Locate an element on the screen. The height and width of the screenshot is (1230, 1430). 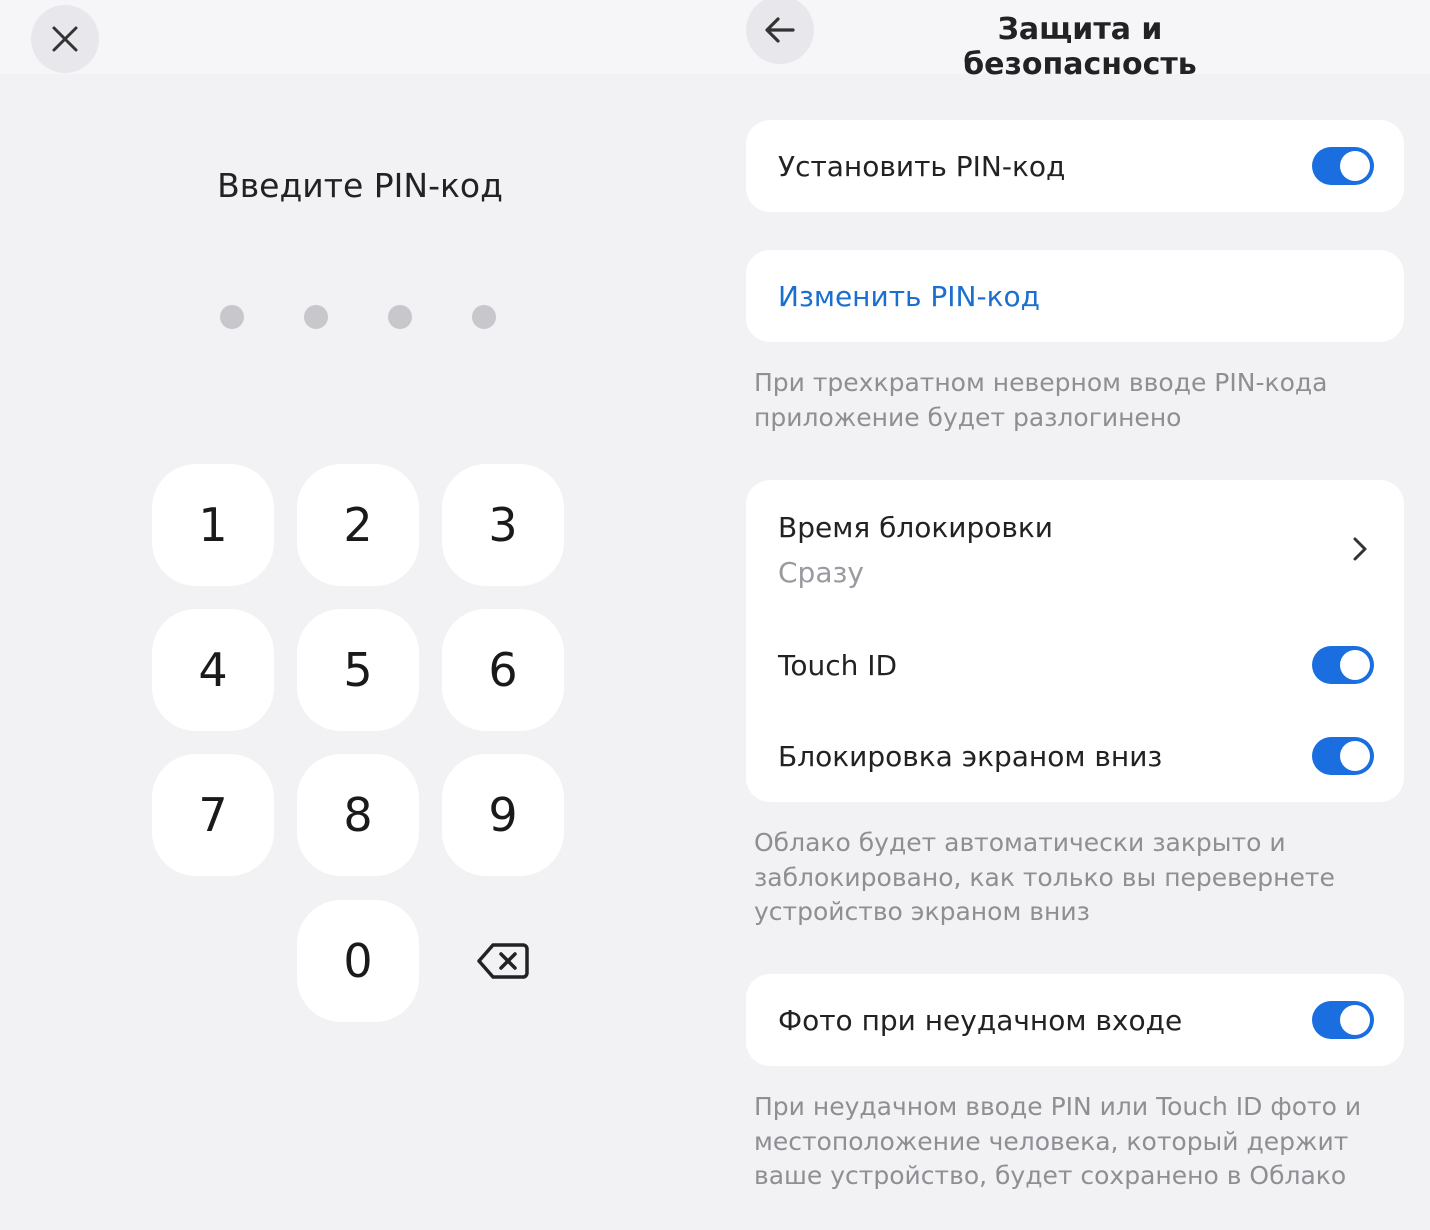
set-pin-label: Установить PIN-код is located at coordinates (922, 166).